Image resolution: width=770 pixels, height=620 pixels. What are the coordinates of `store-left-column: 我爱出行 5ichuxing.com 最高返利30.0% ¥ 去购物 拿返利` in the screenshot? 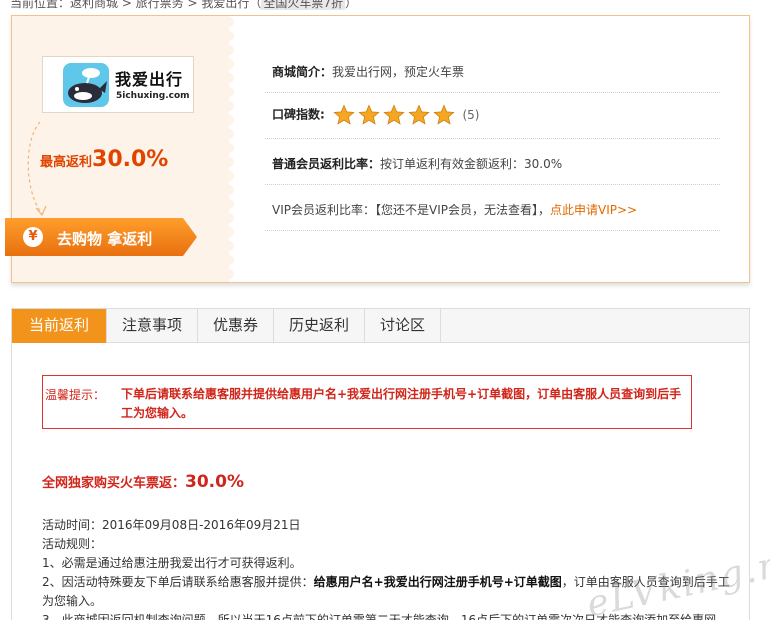 It's located at (117, 149).